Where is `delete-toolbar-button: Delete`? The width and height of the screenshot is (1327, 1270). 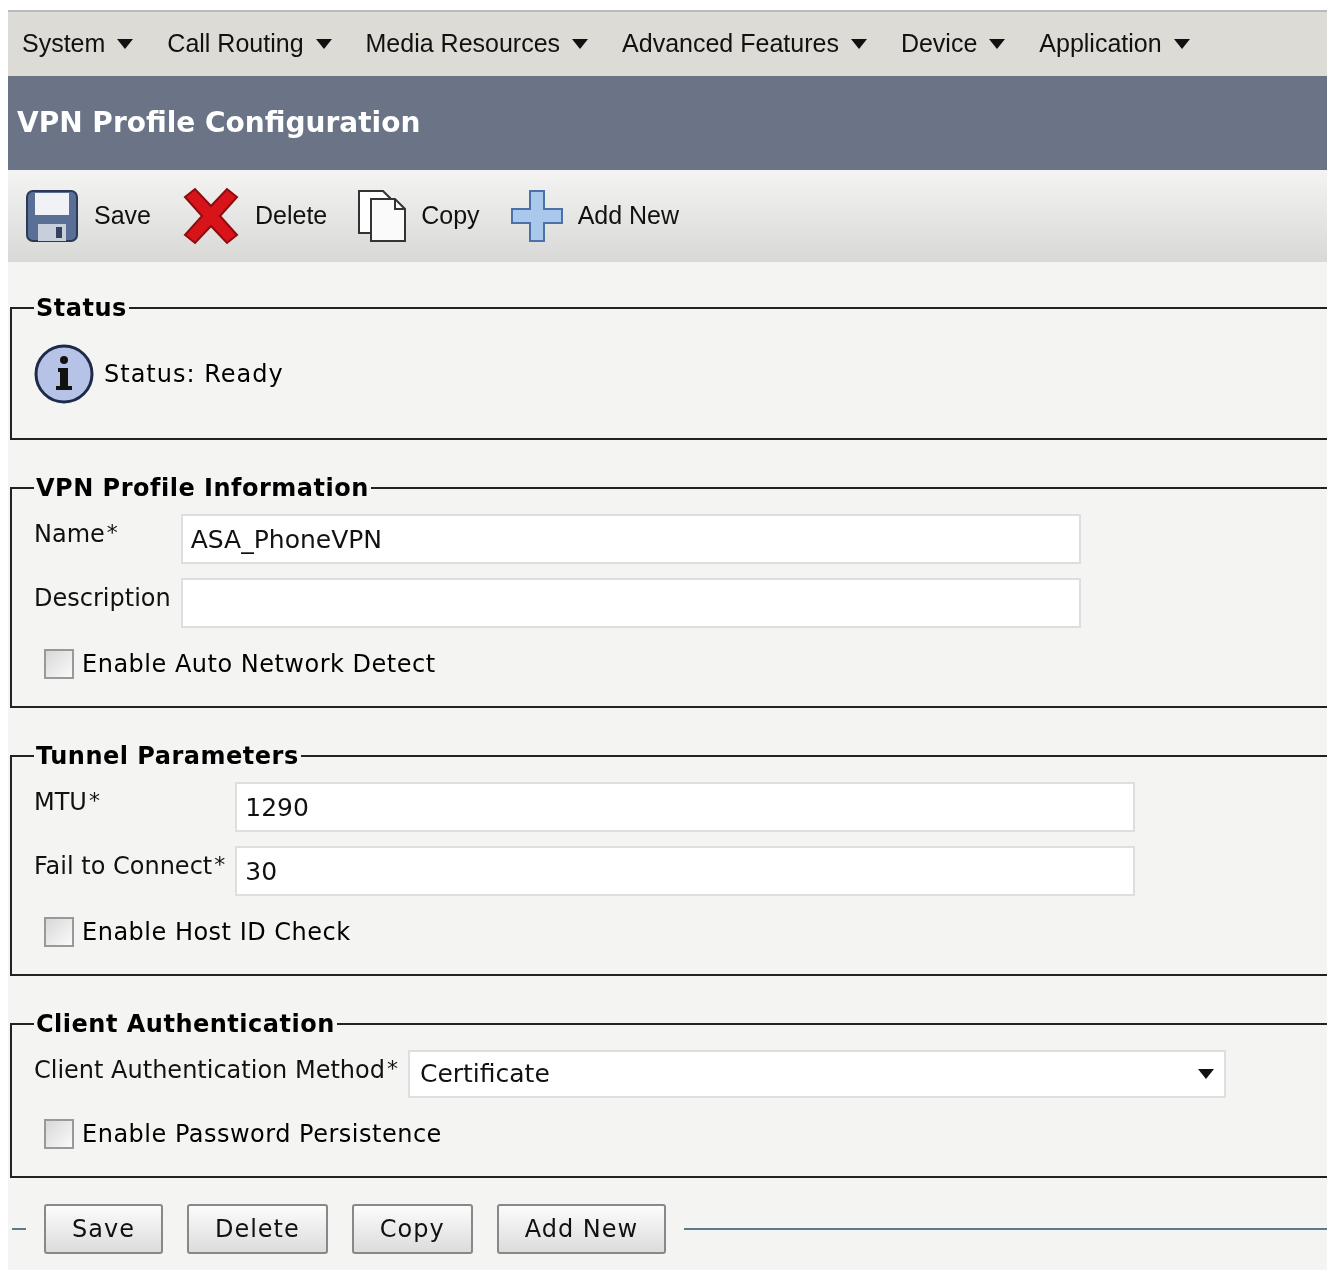
delete-toolbar-button: Delete is located at coordinates (264, 216).